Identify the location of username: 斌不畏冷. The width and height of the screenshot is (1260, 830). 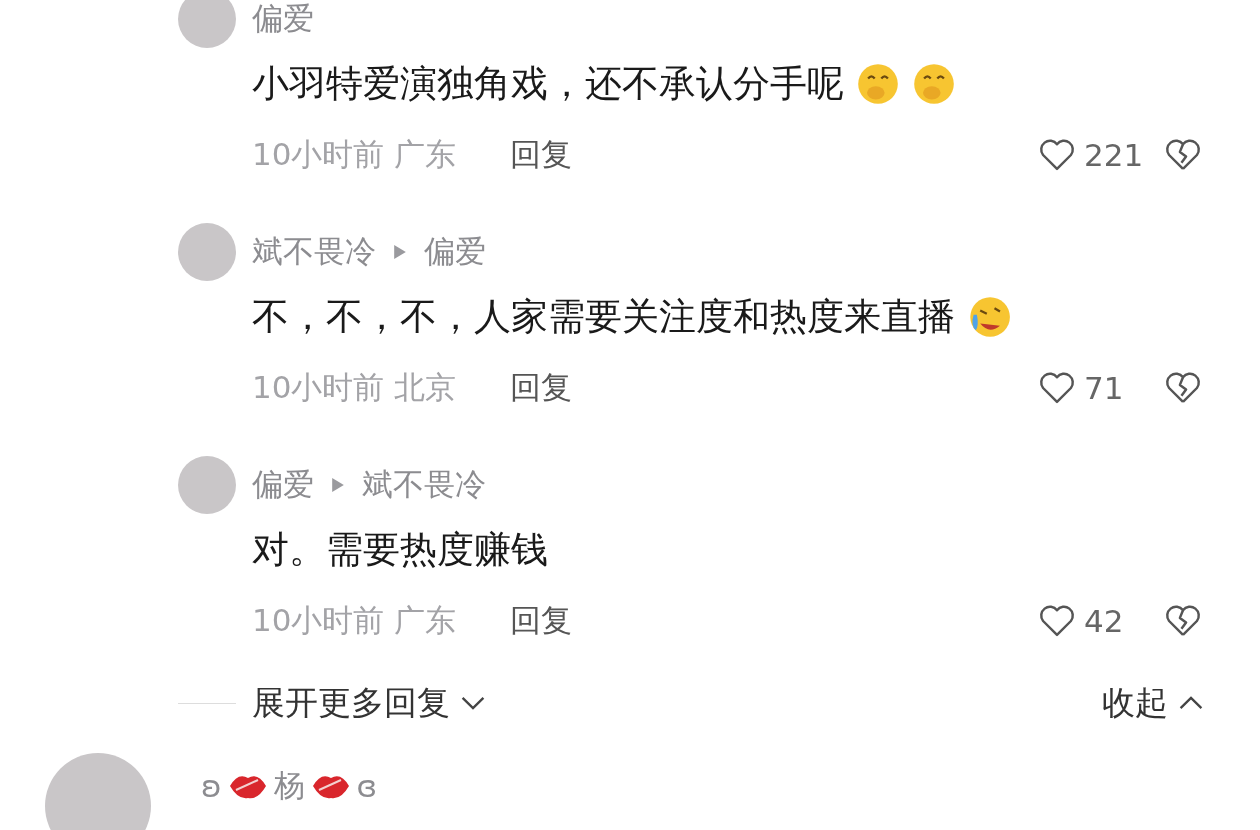
(314, 252).